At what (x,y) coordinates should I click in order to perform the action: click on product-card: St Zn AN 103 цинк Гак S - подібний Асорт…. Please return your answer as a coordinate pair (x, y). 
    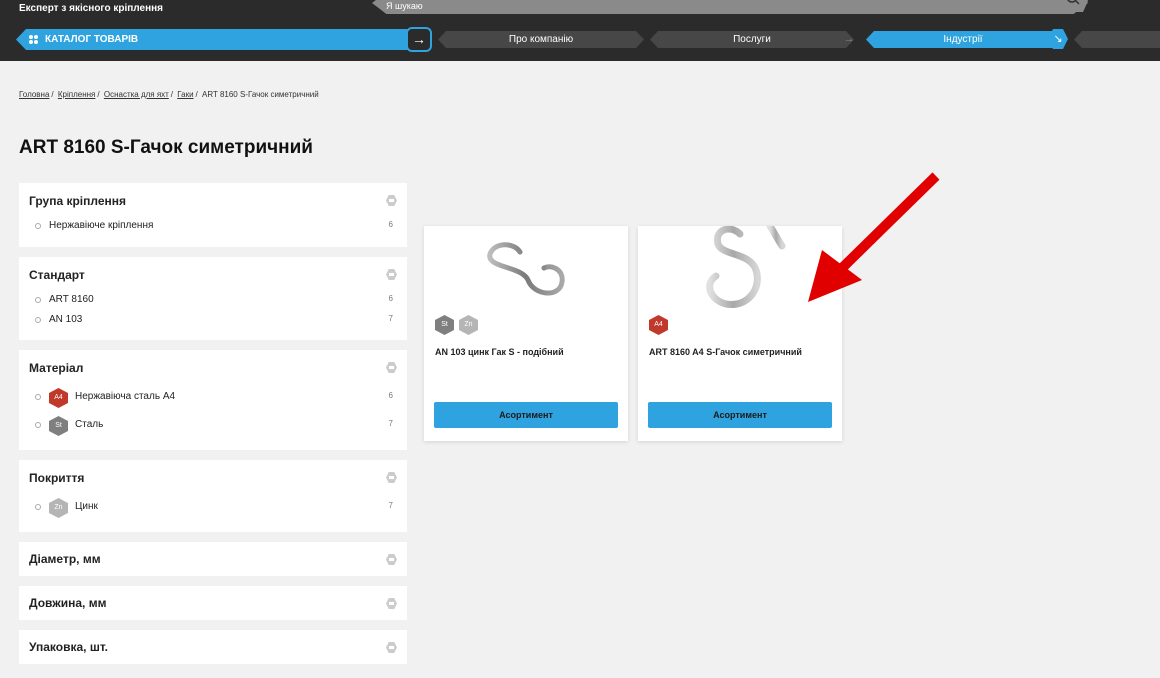
    Looking at the image, I should click on (526, 333).